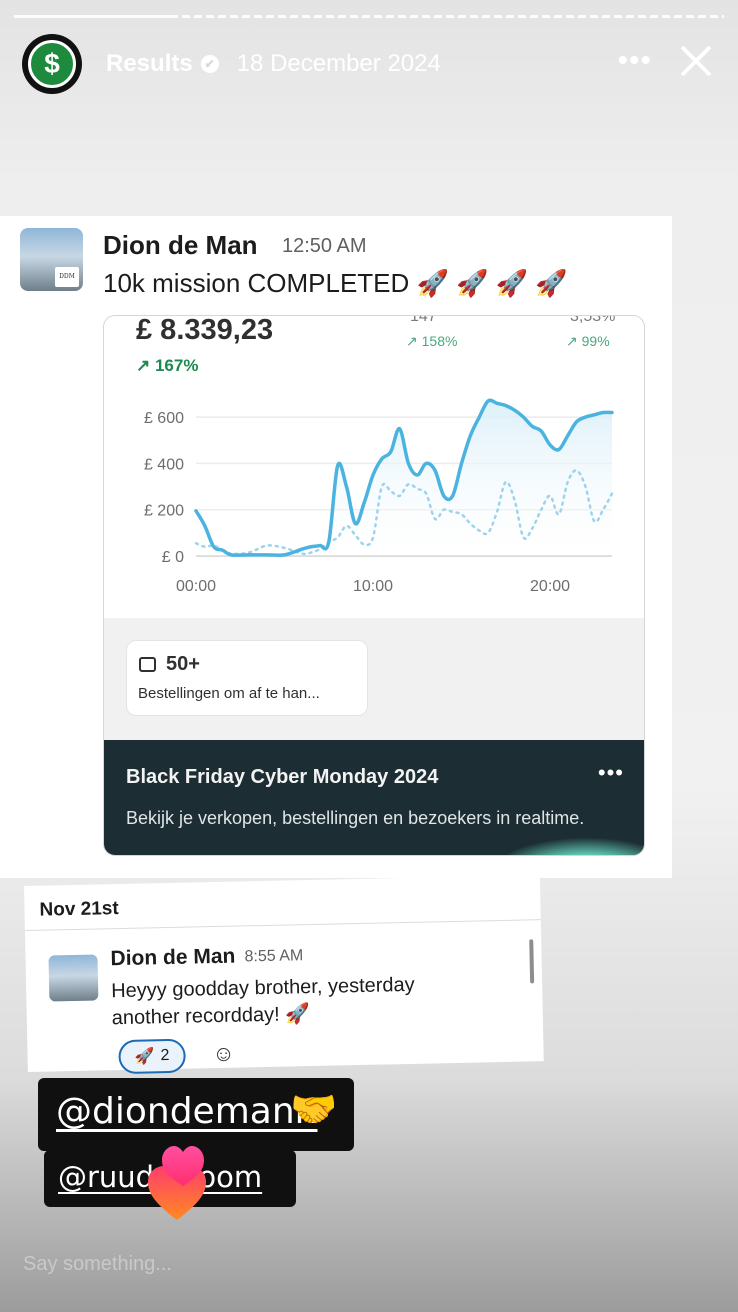 This screenshot has height=1312, width=738. I want to click on orders-count: 50+, so click(183, 664).